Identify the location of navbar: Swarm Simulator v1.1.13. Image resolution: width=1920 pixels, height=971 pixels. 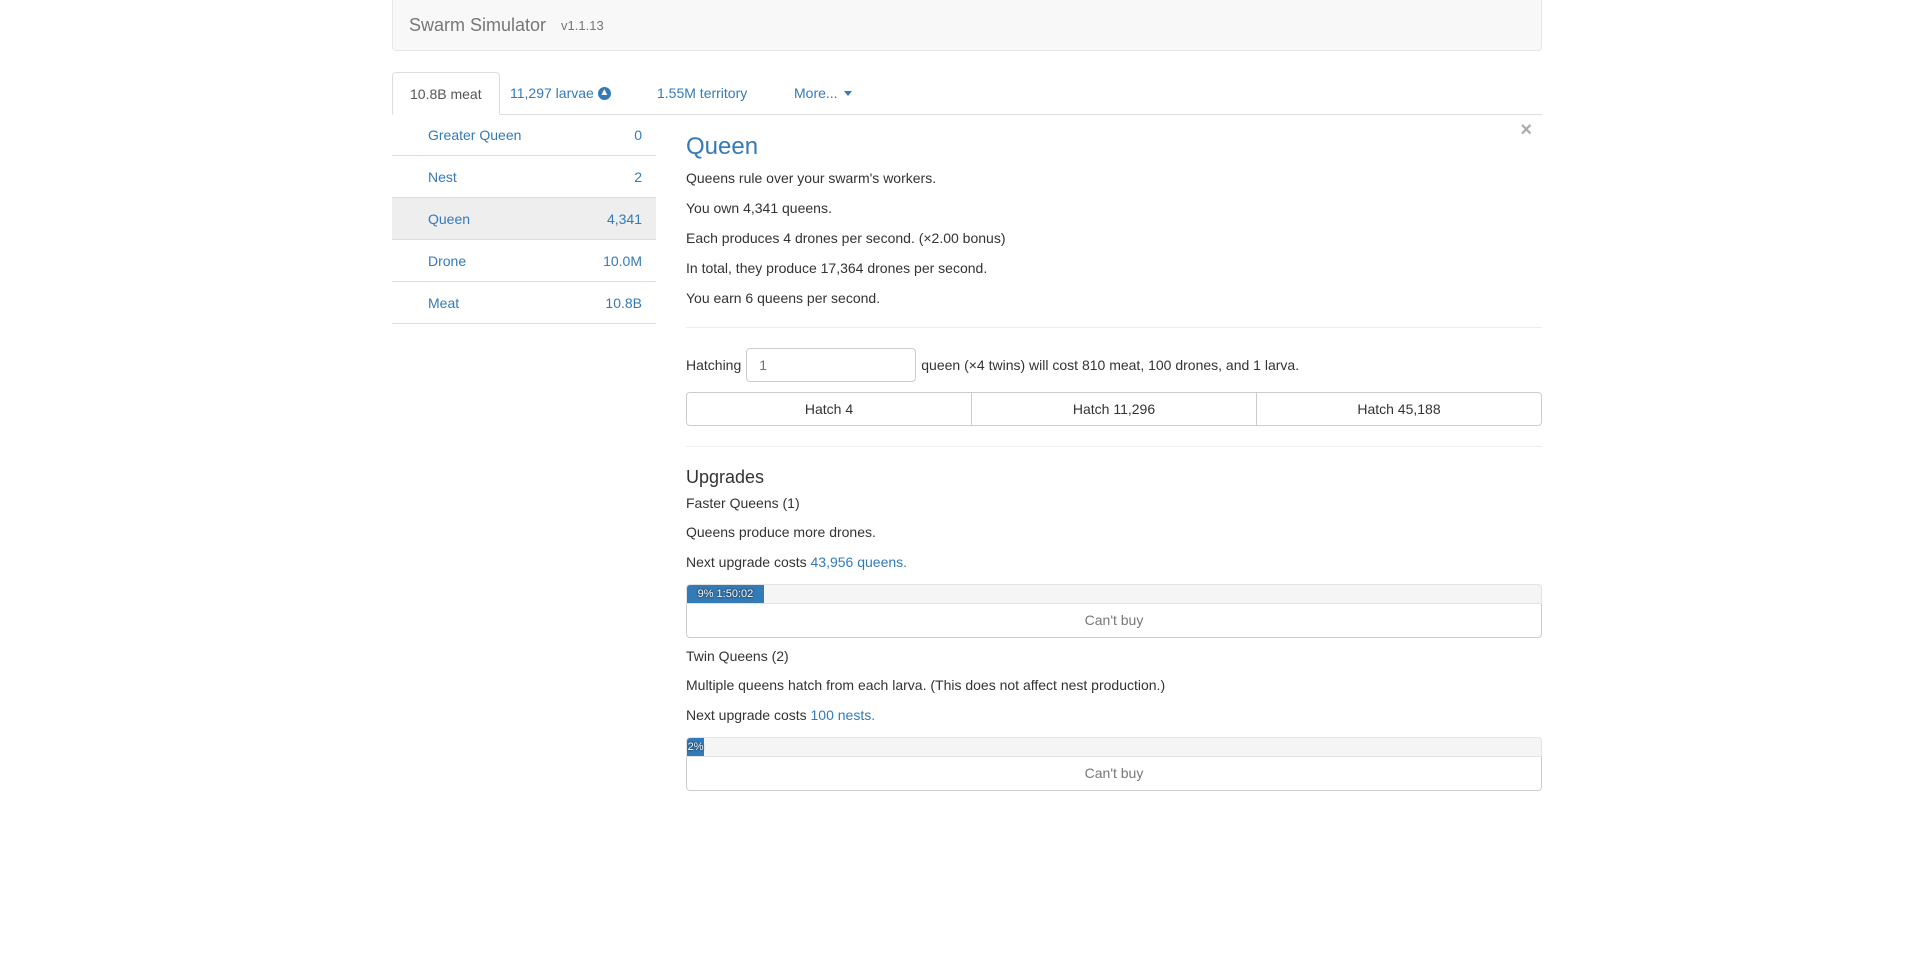
(967, 25).